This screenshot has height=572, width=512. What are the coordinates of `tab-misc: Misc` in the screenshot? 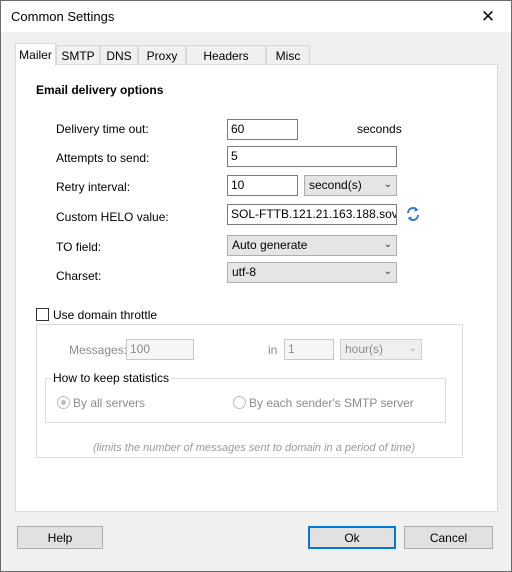 It's located at (288, 55).